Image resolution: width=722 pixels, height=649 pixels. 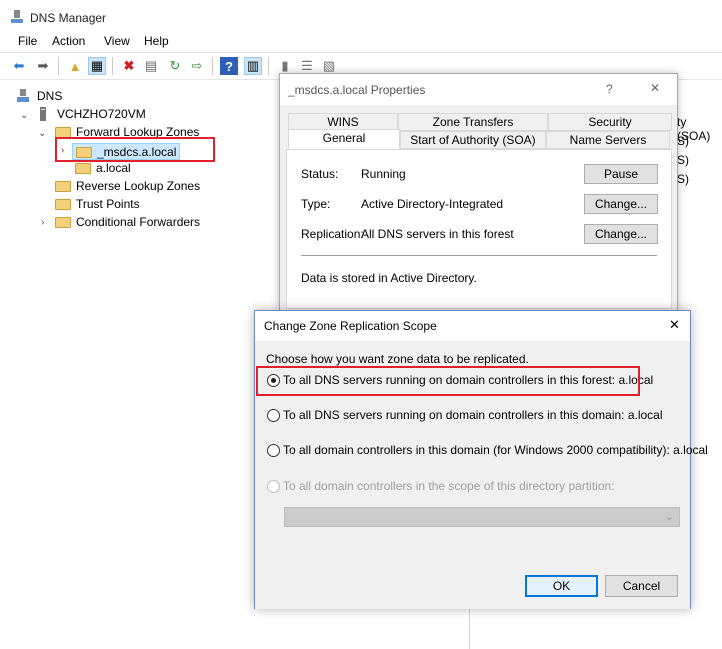 I want to click on tree-node-a-local: a.local, so click(x=103, y=168).